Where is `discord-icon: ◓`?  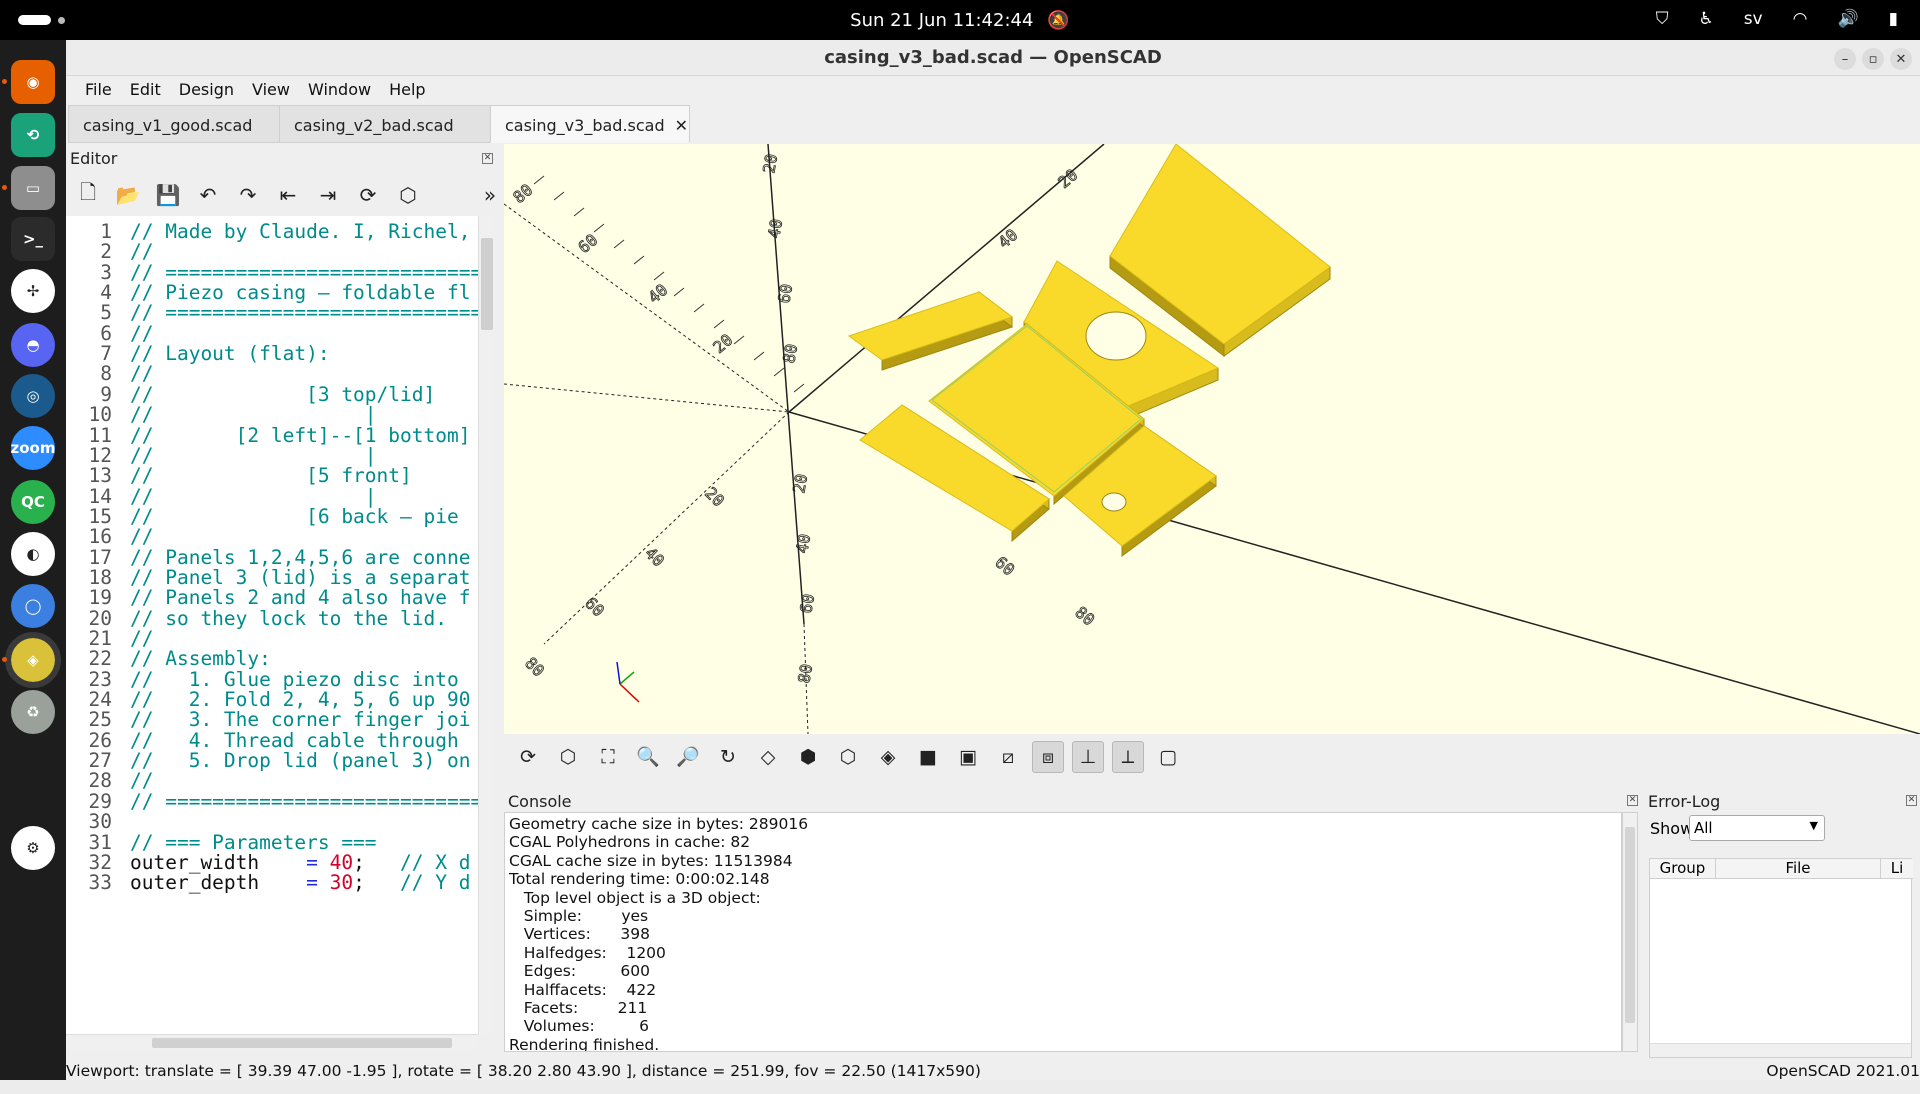
discord-icon: ◓ is located at coordinates (33, 345).